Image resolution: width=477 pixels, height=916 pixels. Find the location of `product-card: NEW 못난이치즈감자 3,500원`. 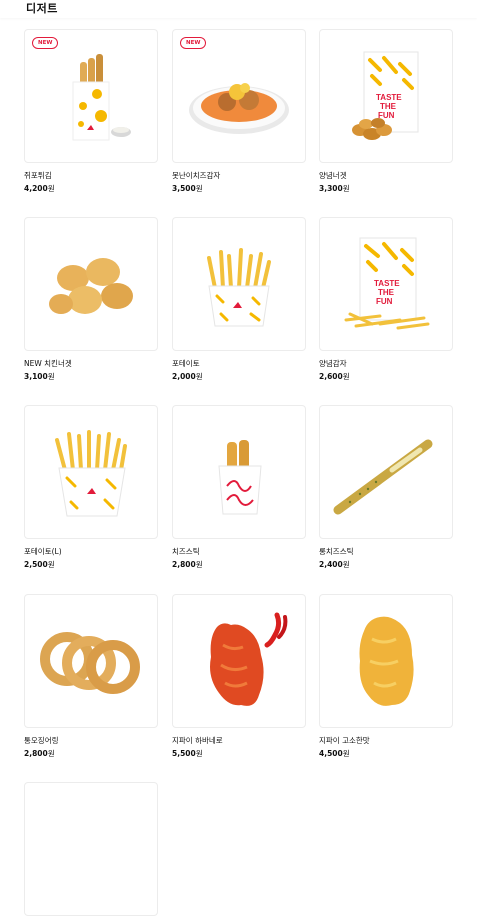

product-card: NEW 못난이치즈감자 3,500원 is located at coordinates (239, 111).